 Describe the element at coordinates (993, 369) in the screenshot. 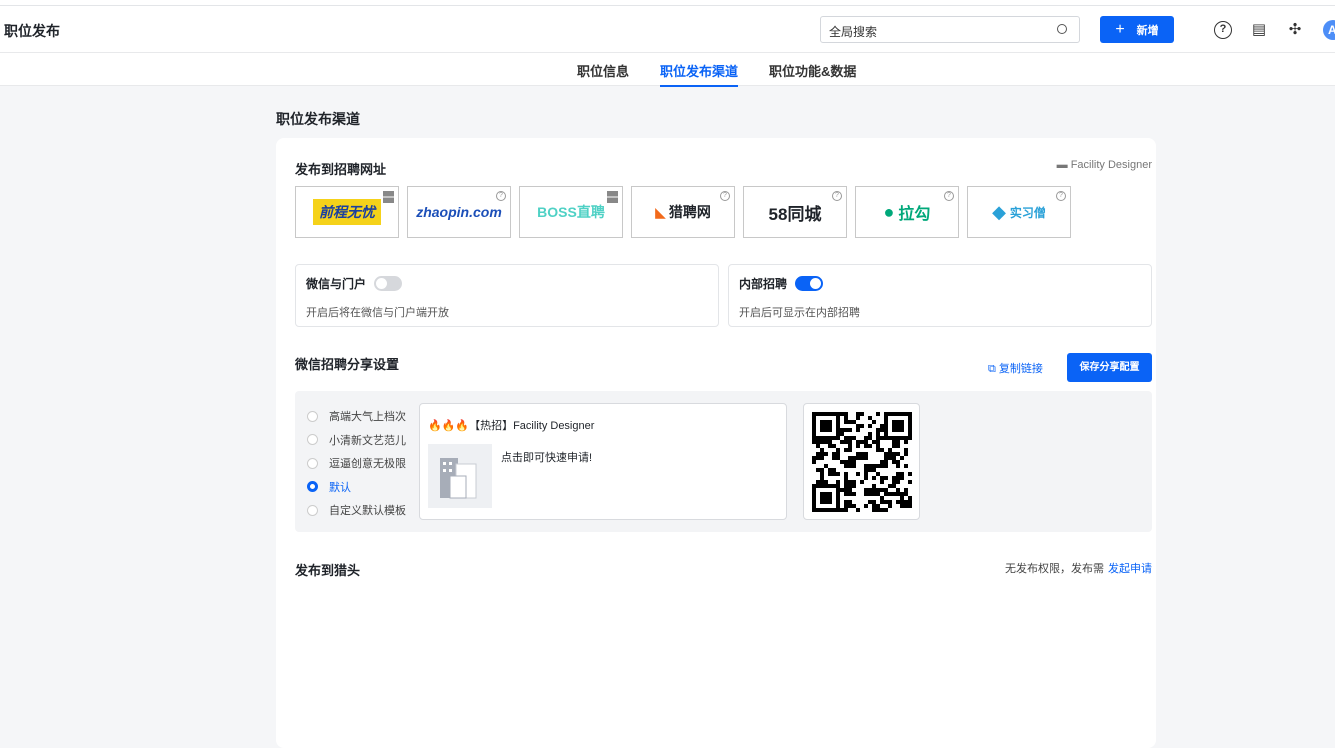

I see `copy-icon: ⧉` at that location.